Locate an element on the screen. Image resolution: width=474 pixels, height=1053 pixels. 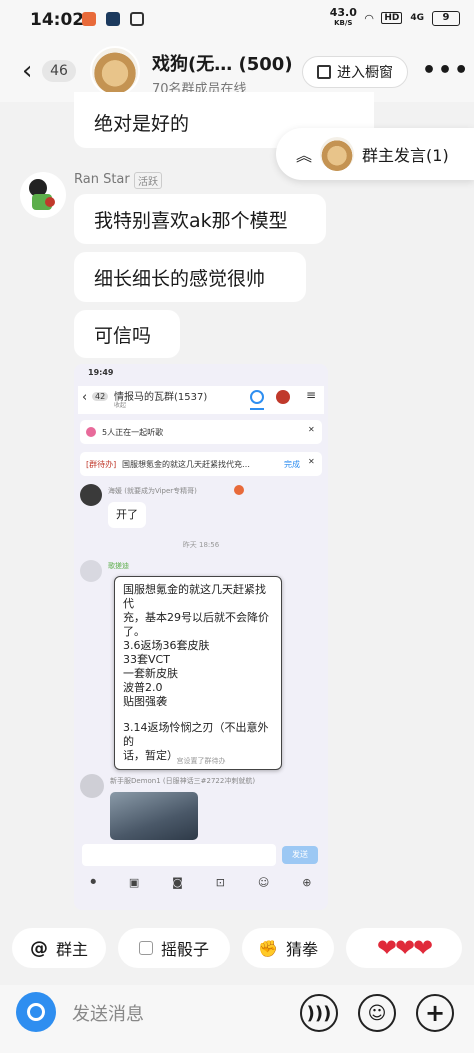
embedded-back-icon: ‹ is located at coordinates (85, 397).